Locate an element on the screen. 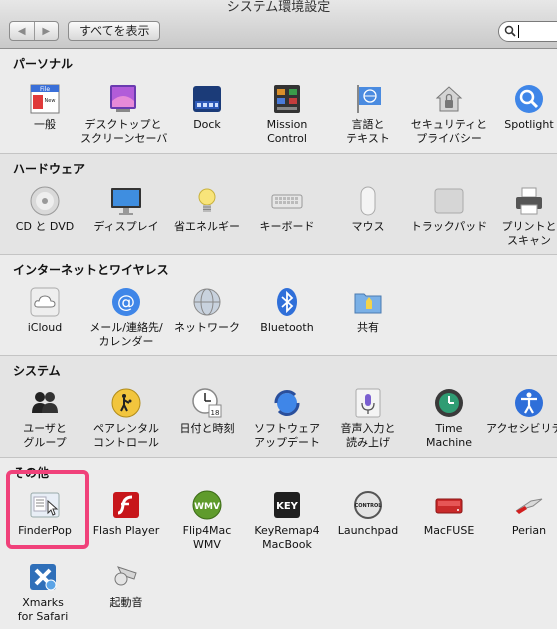 This screenshot has height=629, width=557. pref-dictation-speech: 音声入力と 読み上げ is located at coordinates (368, 418).